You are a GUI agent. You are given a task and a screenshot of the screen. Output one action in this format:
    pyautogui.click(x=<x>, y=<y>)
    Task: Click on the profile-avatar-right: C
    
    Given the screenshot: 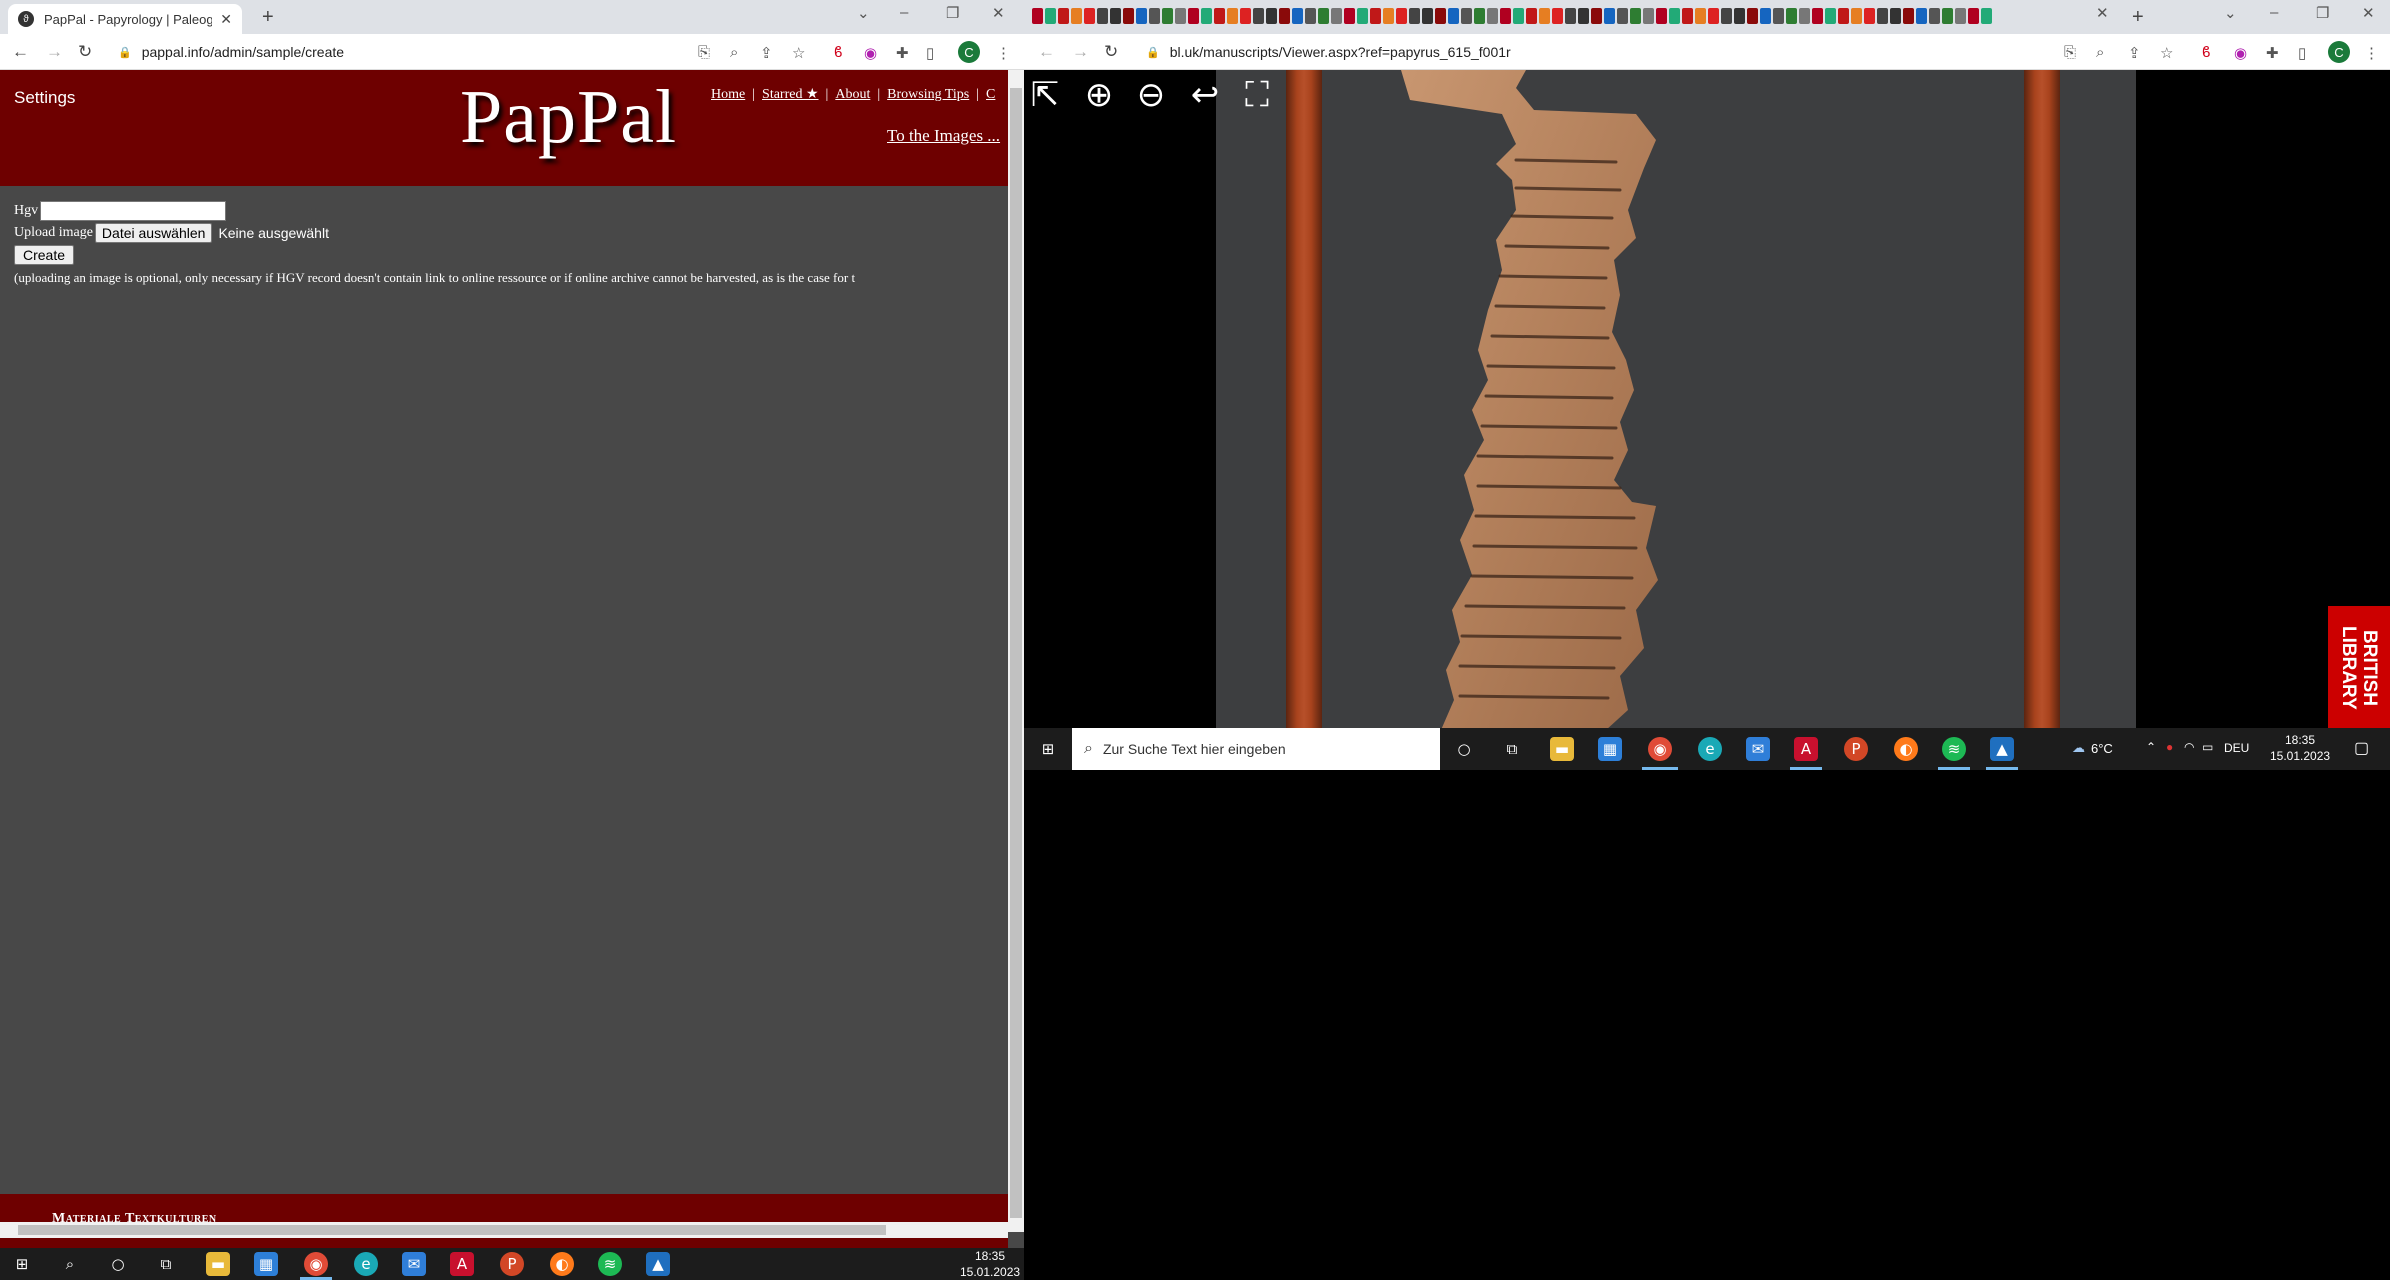 What is the action you would take?
    pyautogui.click(x=2339, y=52)
    